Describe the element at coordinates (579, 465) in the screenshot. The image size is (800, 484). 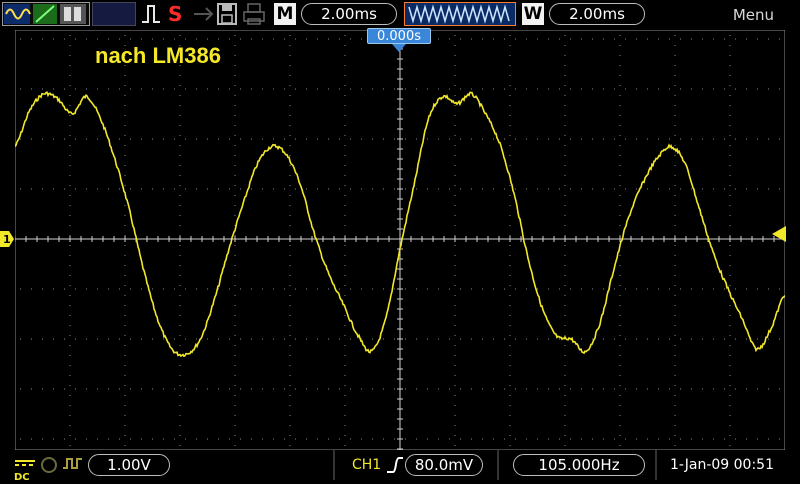
I see `frequency-counter-display: 105.000Hz` at that location.